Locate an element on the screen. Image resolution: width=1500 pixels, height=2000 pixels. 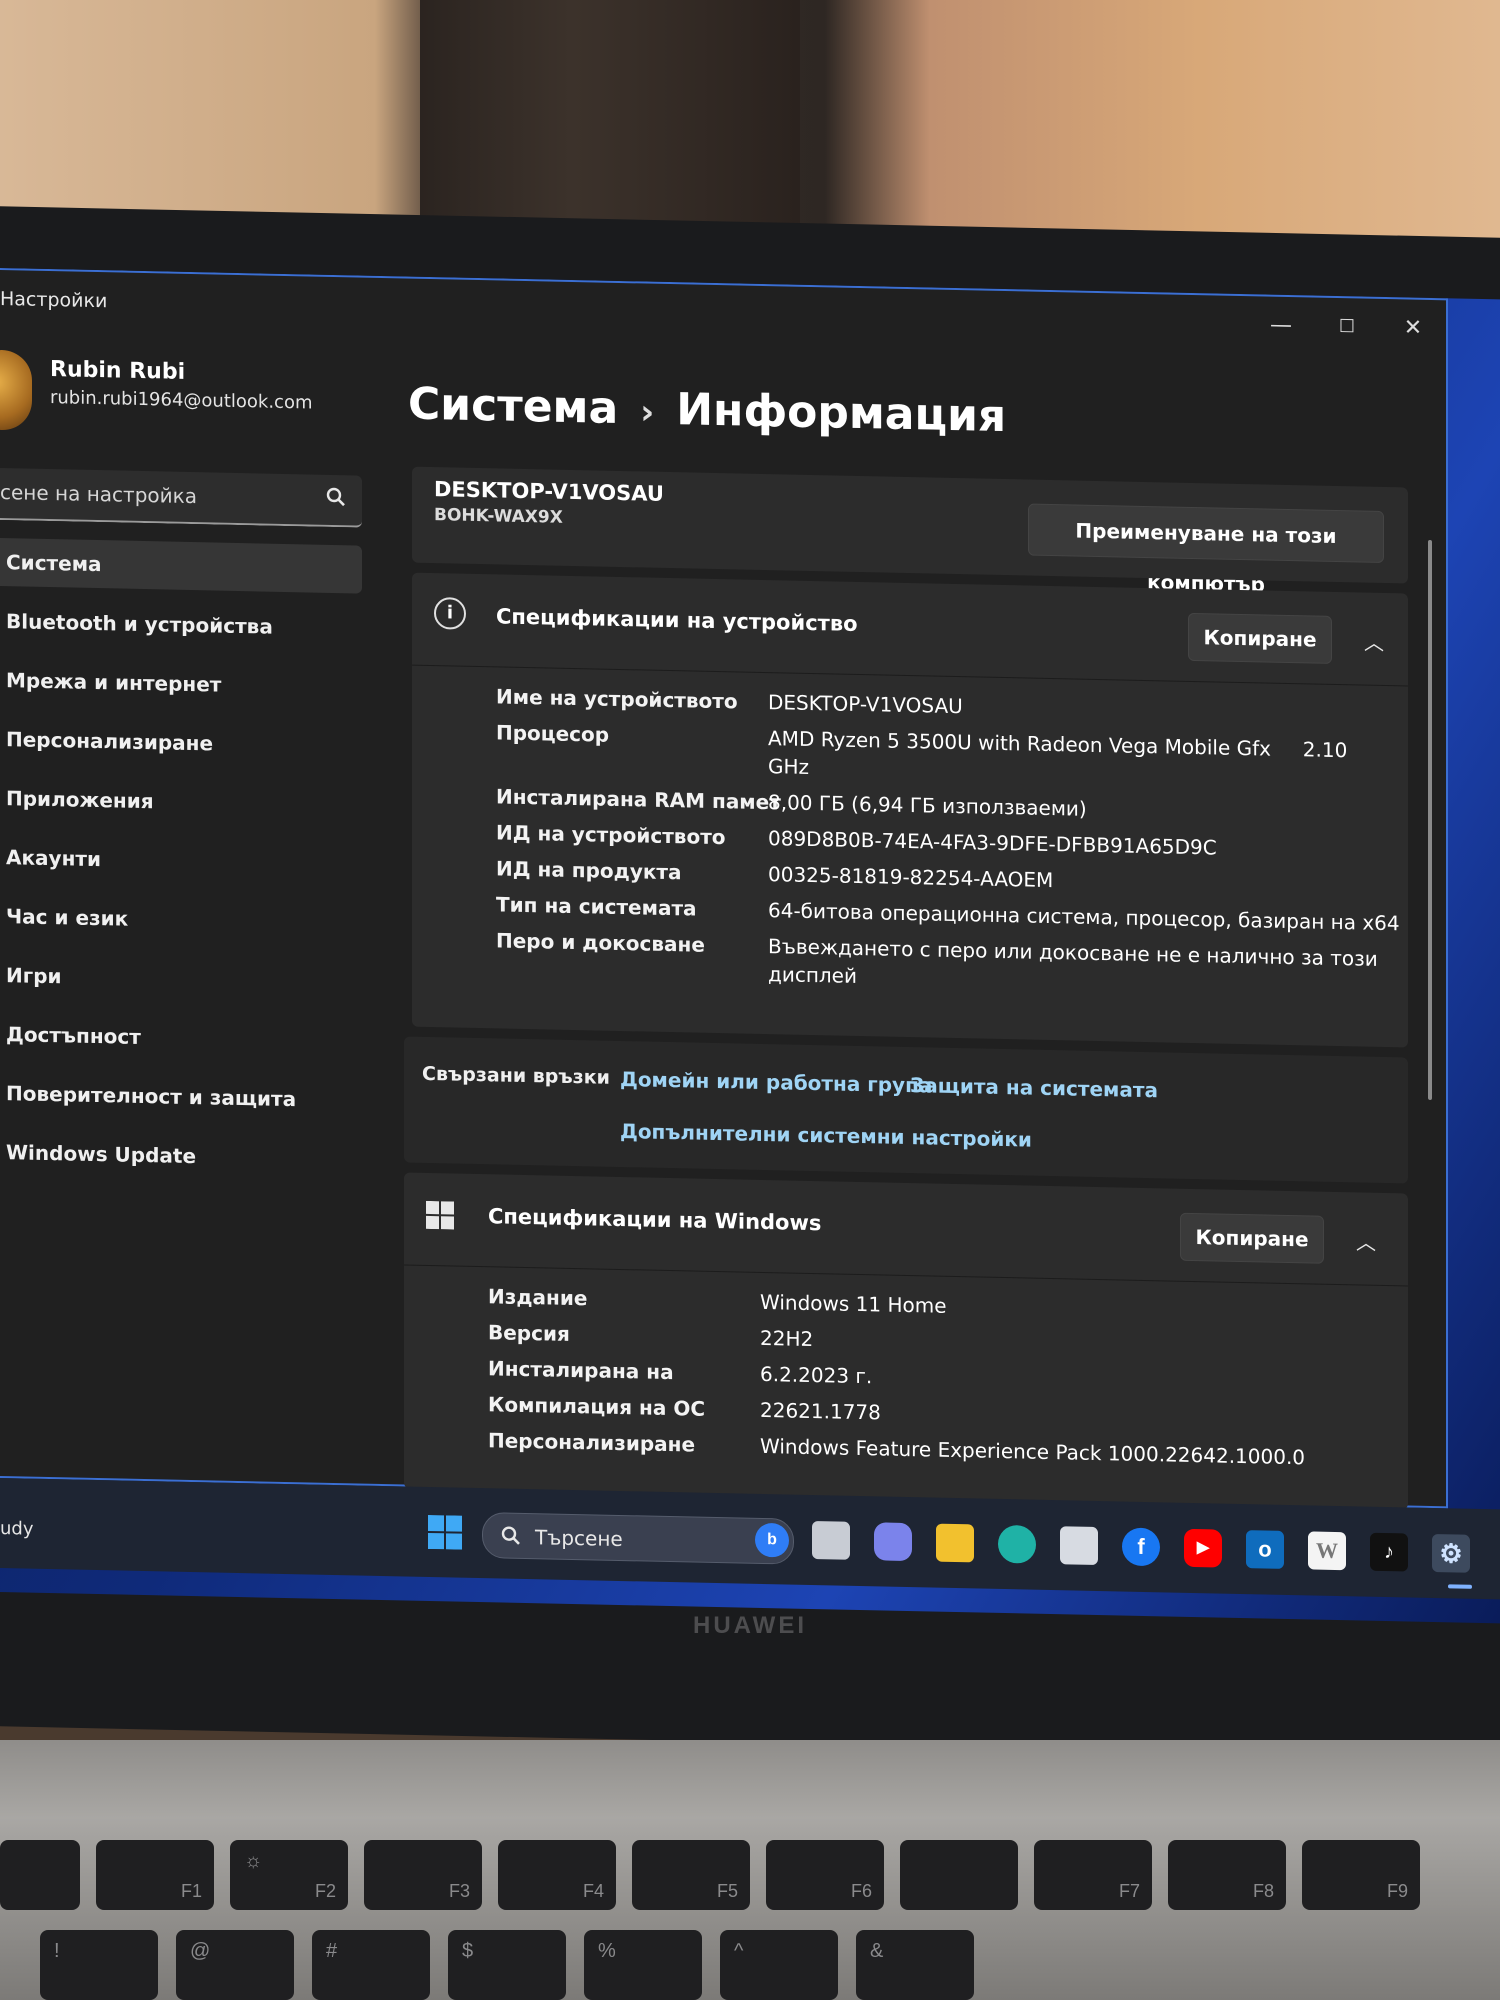
spec-value: Windows 11 Home is located at coordinates (853, 1304).